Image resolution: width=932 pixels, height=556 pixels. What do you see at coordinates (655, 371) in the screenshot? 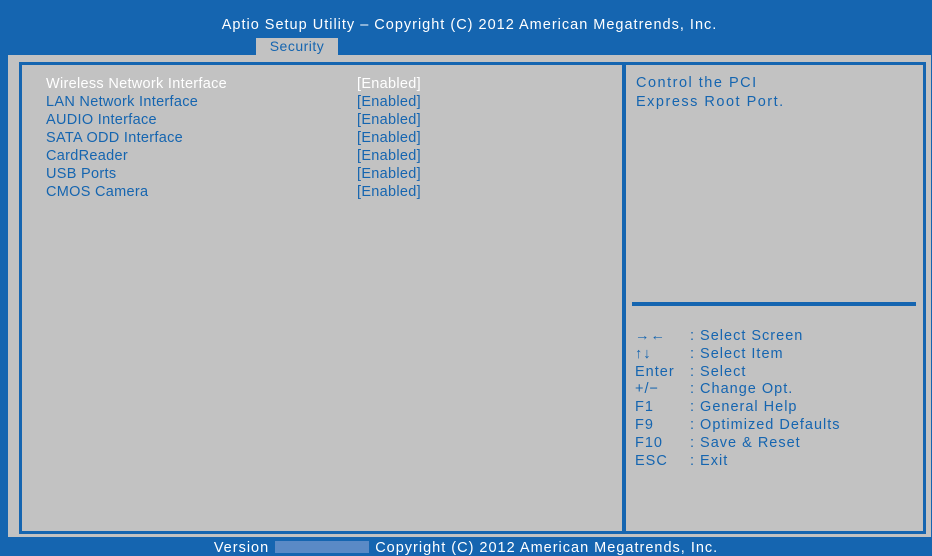
I see `key-name: Enter` at bounding box center [655, 371].